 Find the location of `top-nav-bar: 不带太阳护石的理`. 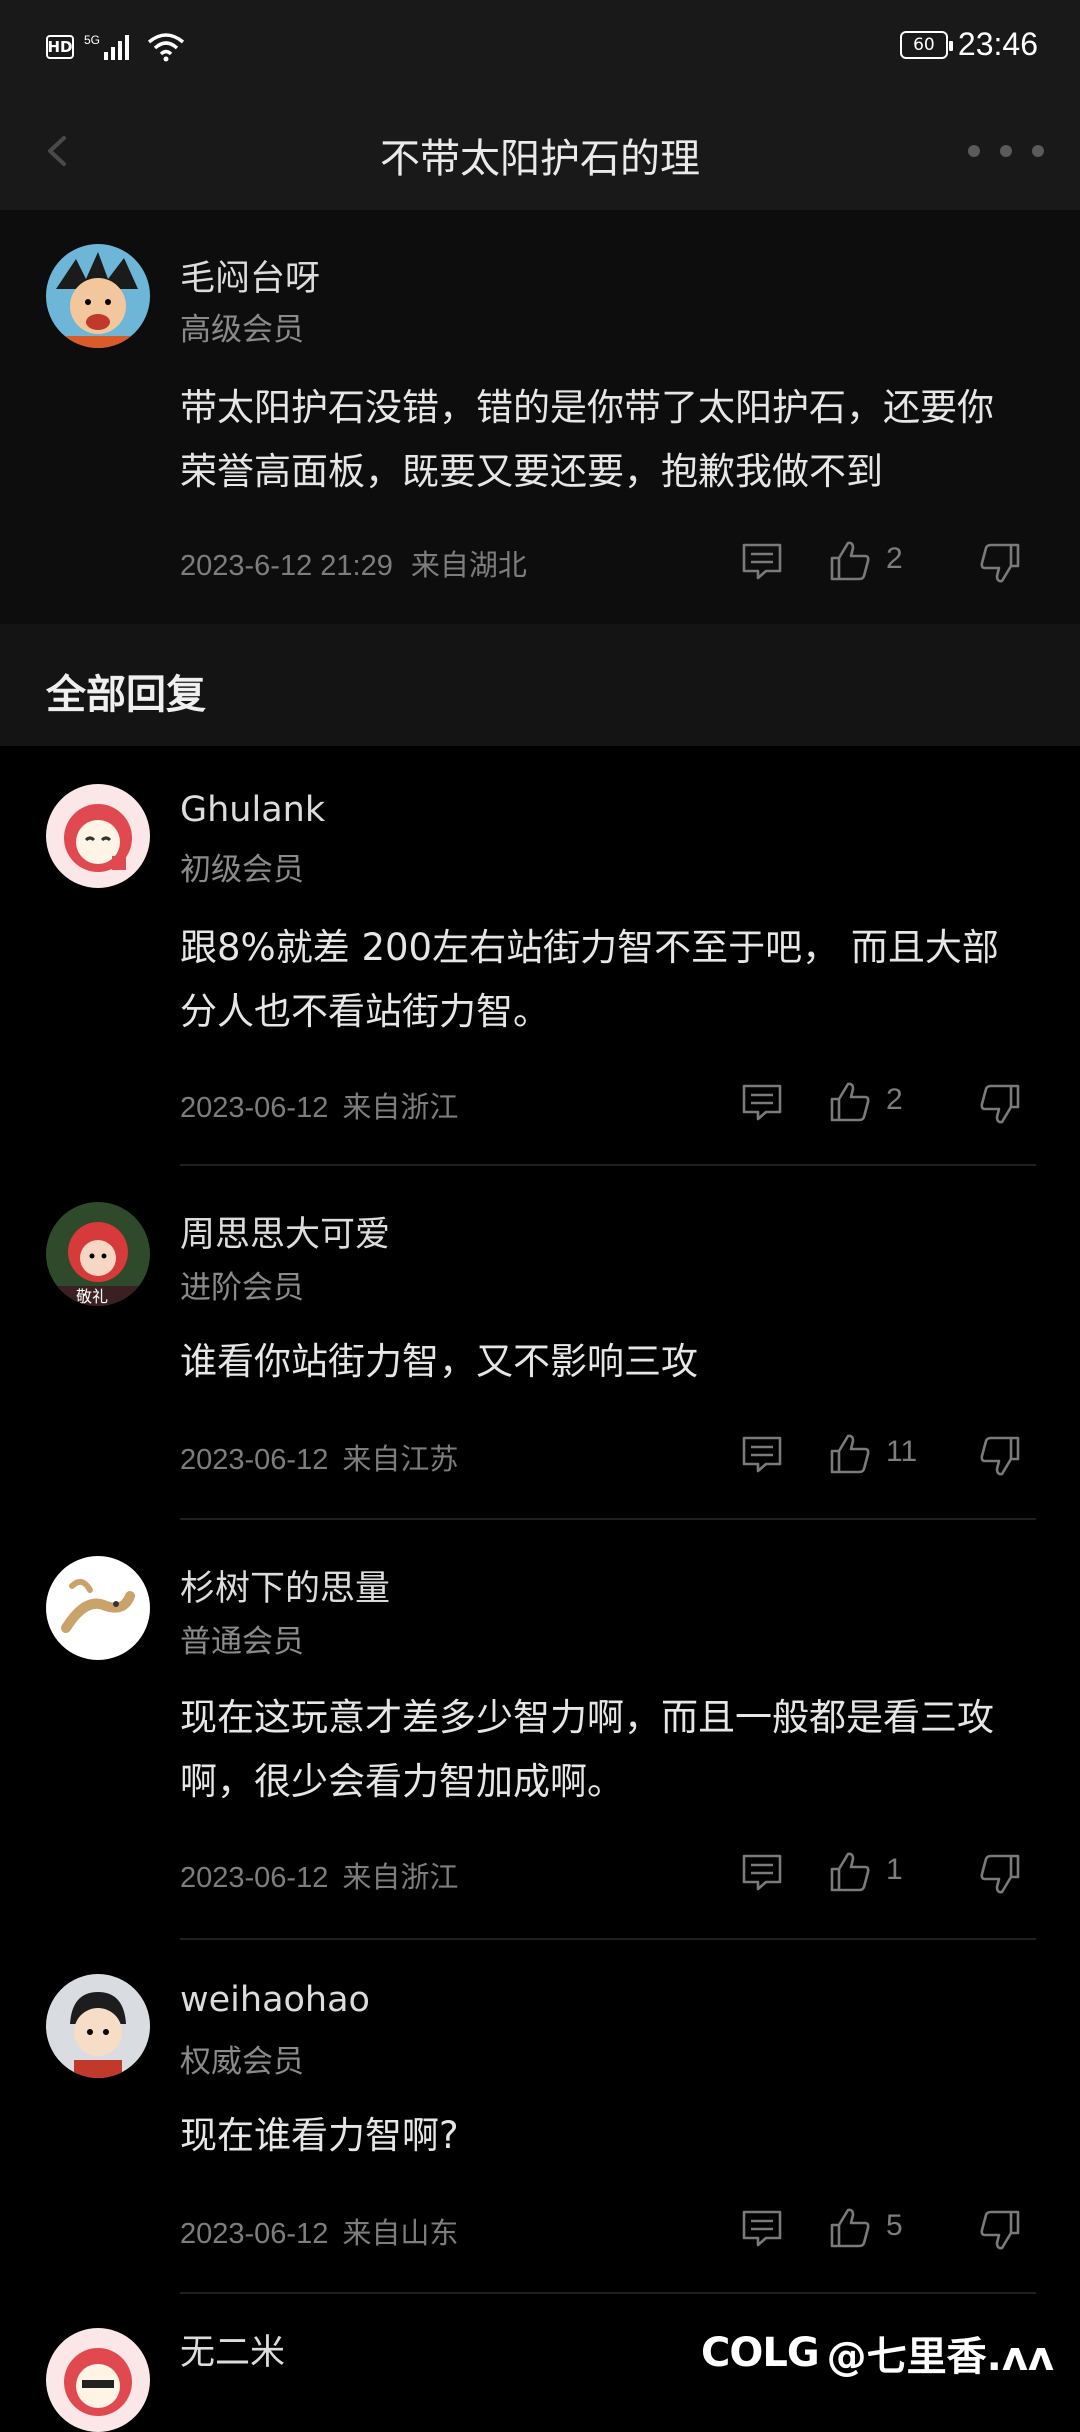

top-nav-bar: 不带太阳护石的理 is located at coordinates (540, 153).